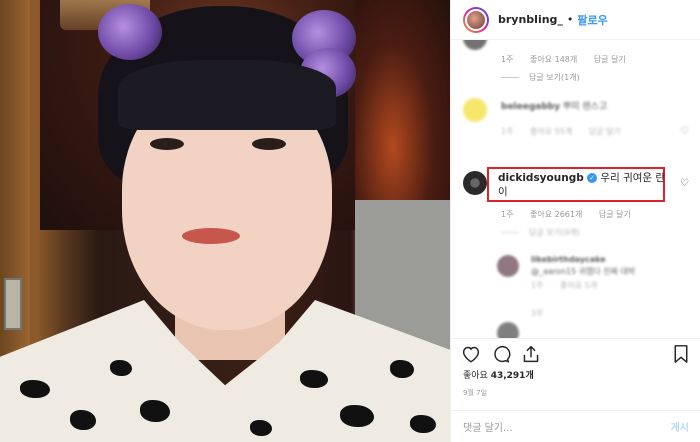 This screenshot has height=442, width=700. Describe the element at coordinates (211, 236) in the screenshot. I see `lips` at that location.